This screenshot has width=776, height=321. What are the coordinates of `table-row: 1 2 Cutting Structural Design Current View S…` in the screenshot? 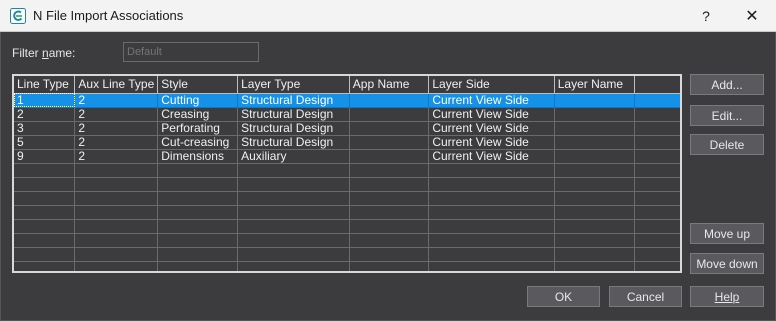 It's located at (347, 100).